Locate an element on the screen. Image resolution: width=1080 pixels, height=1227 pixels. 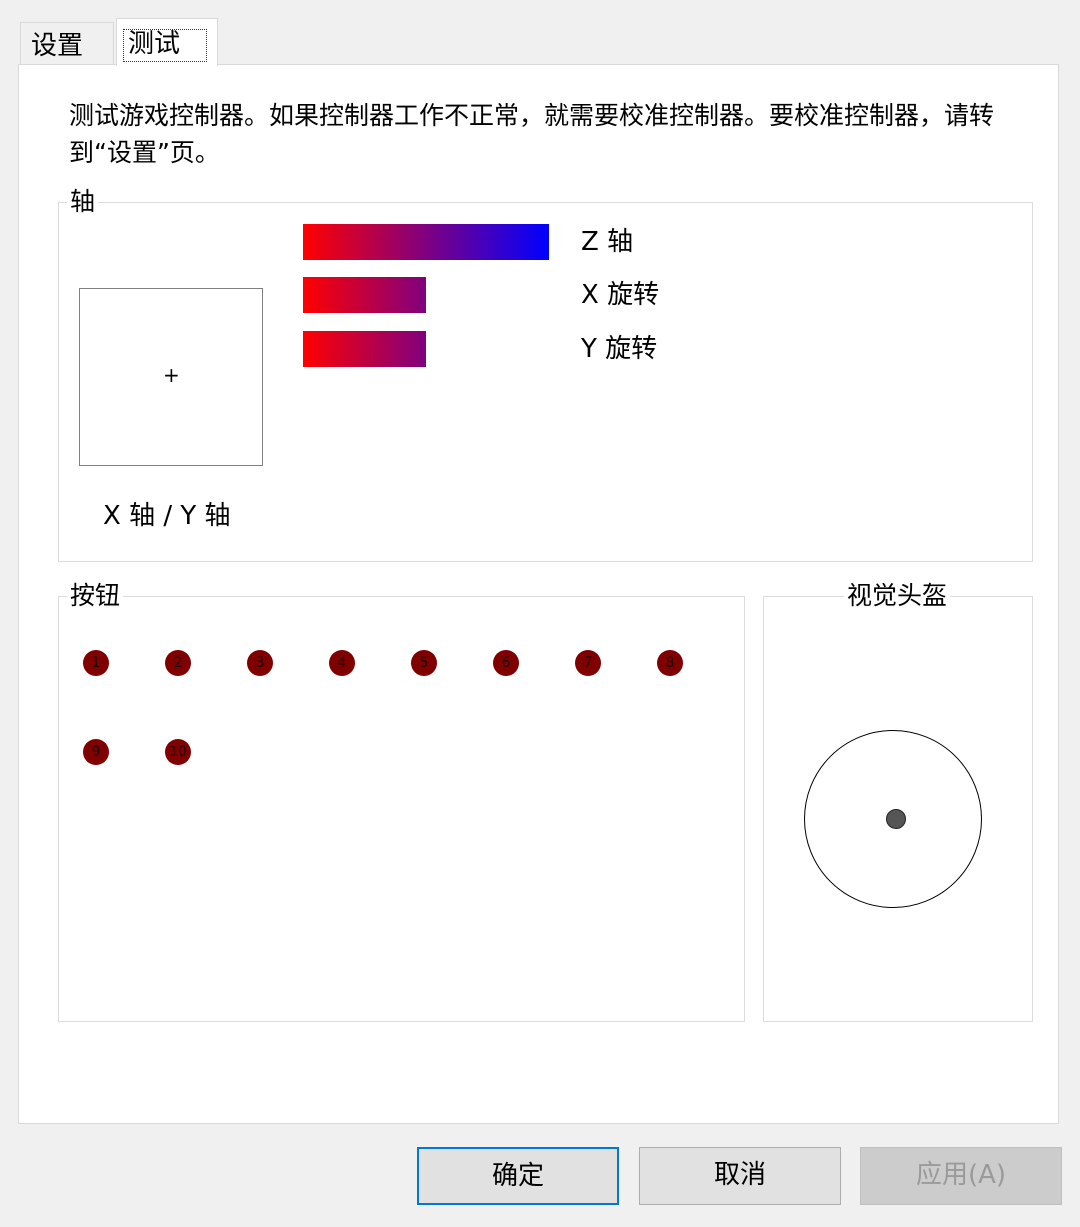
joystick-button-8: 8 is located at coordinates (670, 663).